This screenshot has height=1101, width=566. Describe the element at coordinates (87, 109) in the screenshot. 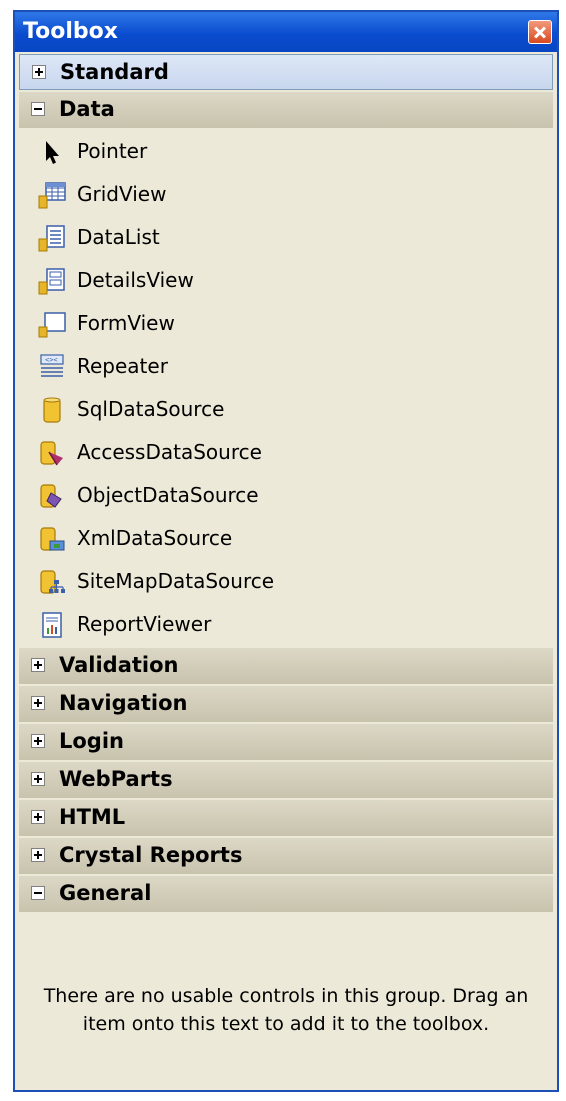

I see `group-label: Data` at that location.